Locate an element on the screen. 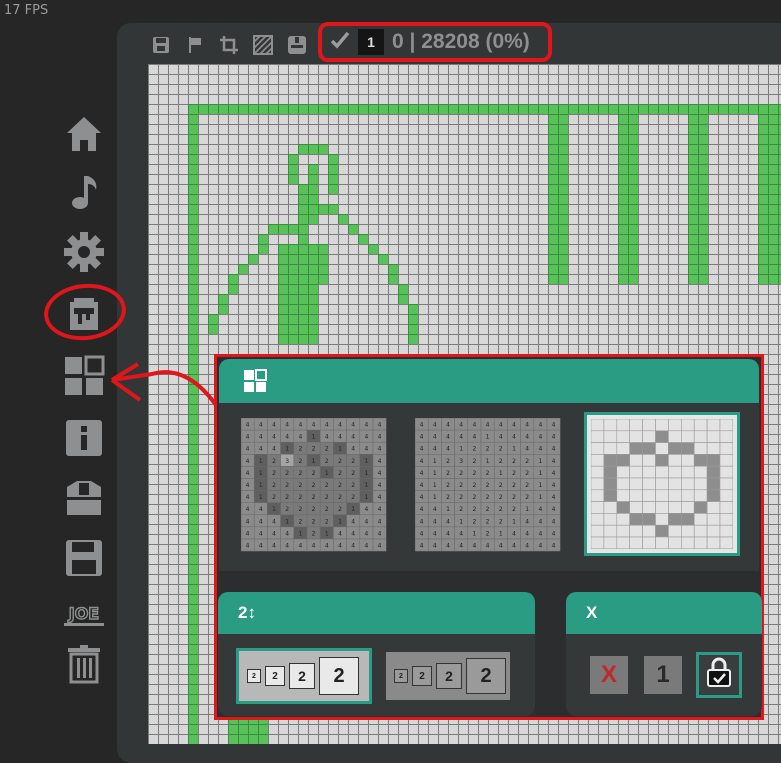 Image resolution: width=781 pixels, height=763 pixels. gear-icon is located at coordinates (84, 252).